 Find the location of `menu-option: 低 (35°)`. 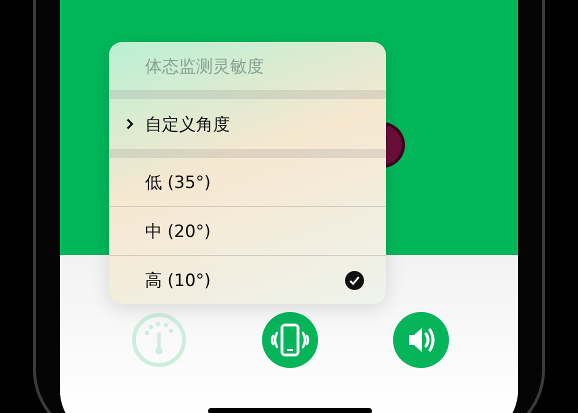

menu-option: 低 (35°) is located at coordinates (247, 182).